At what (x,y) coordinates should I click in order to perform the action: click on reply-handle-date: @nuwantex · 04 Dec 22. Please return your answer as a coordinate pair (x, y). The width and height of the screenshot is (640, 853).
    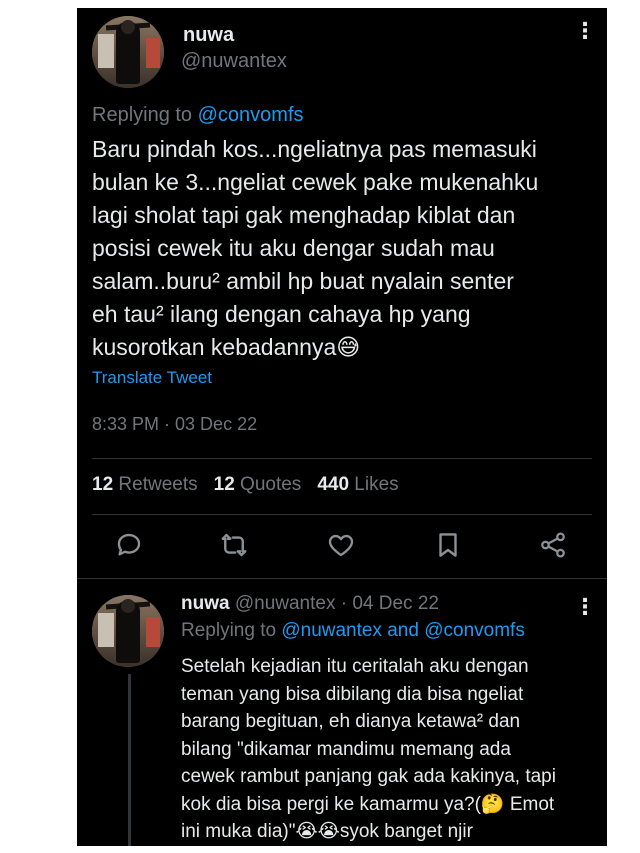
    Looking at the image, I should click on (334, 603).